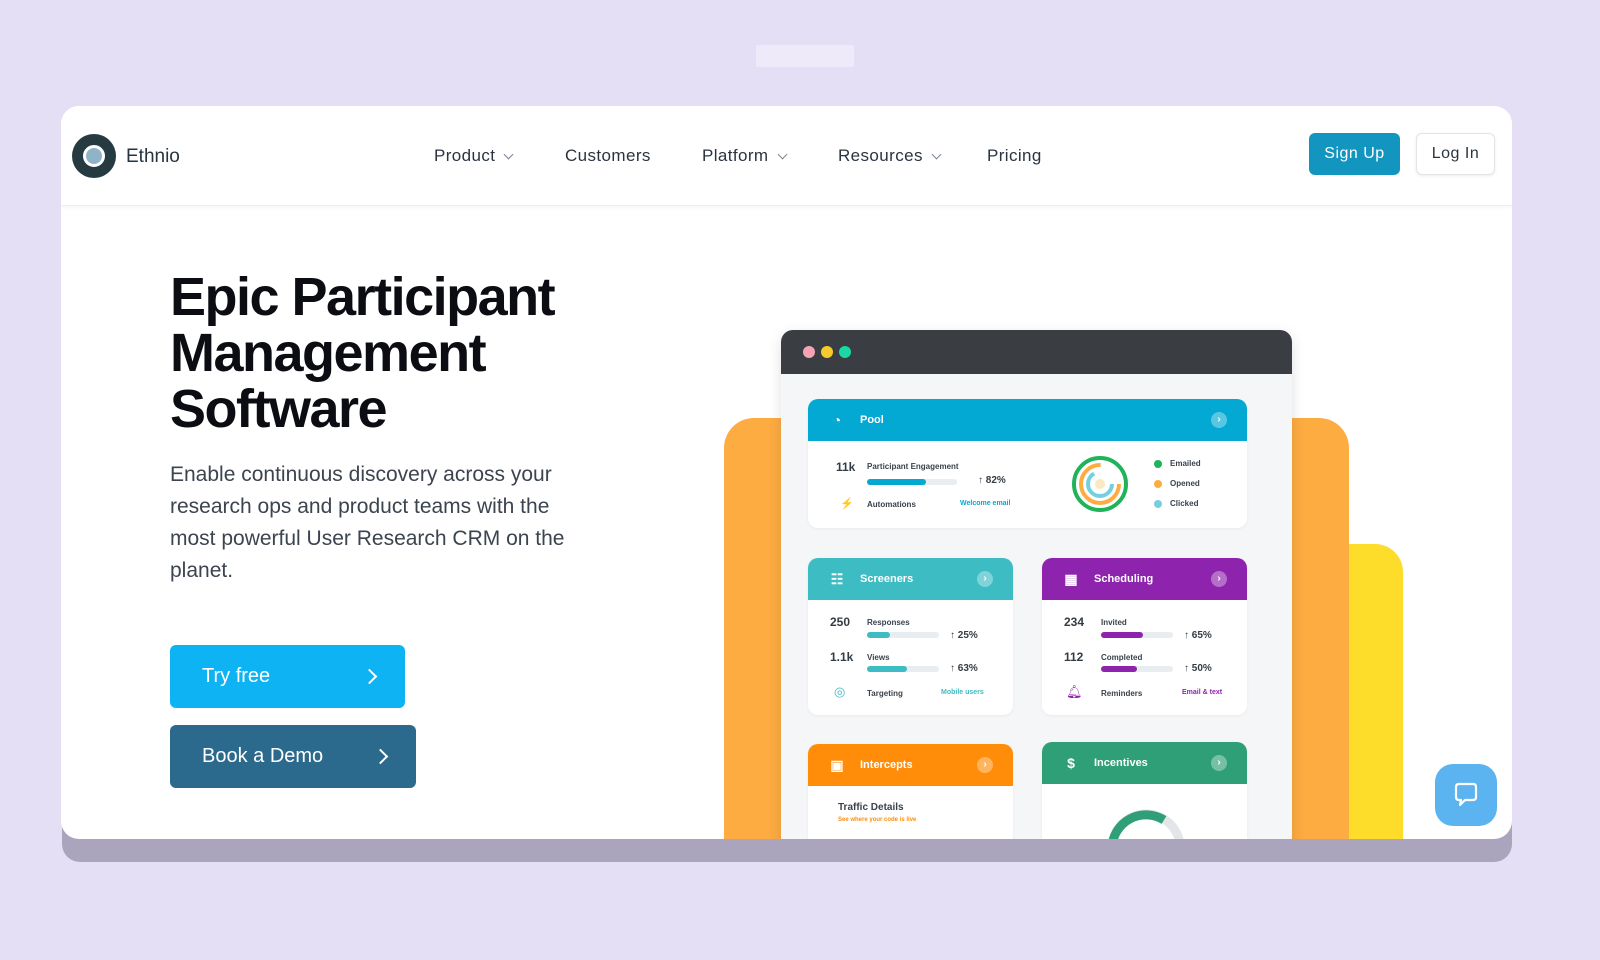  I want to click on views-pct-value: 63%, so click(967, 668).